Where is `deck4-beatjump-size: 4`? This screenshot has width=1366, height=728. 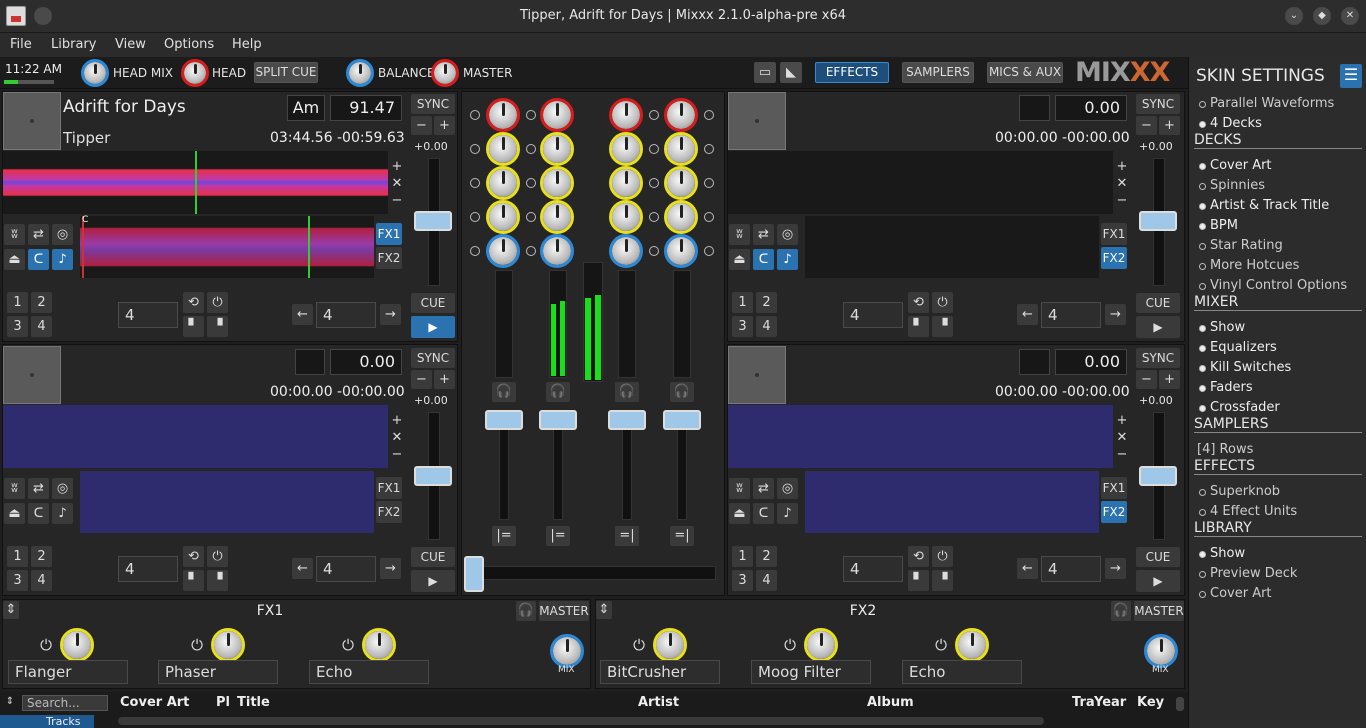
deck4-beatjump-size: 4 is located at coordinates (1071, 569).